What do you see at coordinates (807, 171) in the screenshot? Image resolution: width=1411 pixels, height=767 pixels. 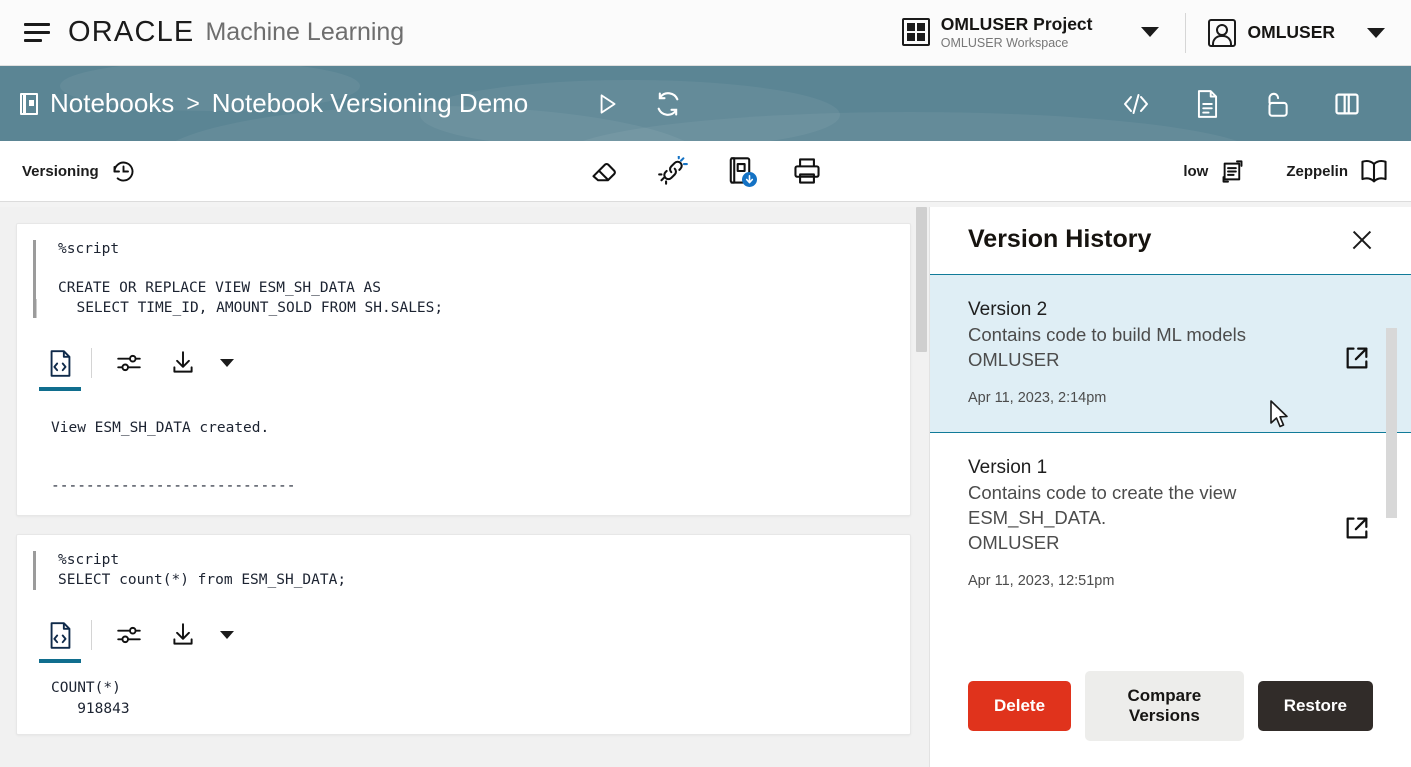 I see `print-icon` at bounding box center [807, 171].